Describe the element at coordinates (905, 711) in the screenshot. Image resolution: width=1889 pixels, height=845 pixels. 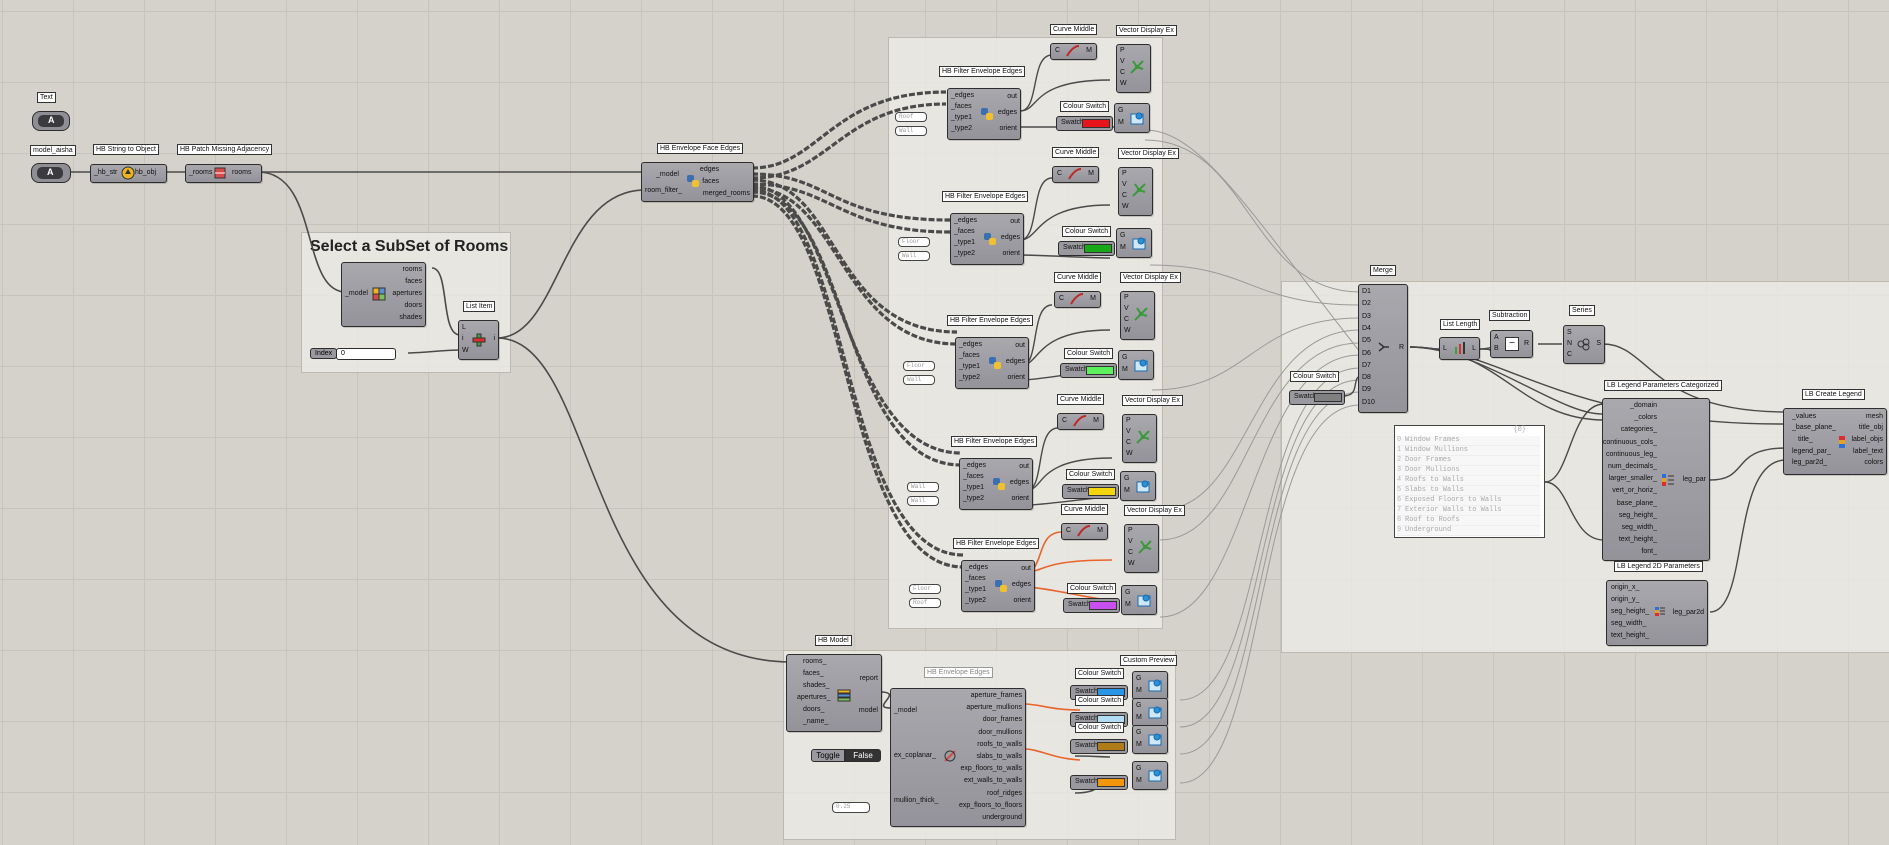
I see `input-model: _model` at that location.